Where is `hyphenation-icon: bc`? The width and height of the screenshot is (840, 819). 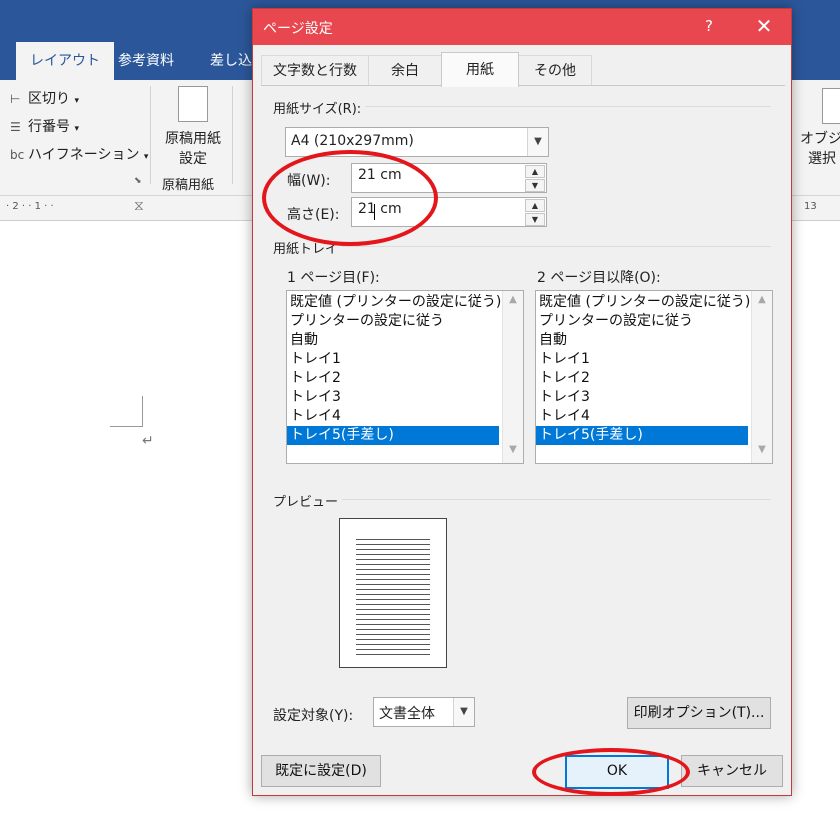
hyphenation-icon: bc is located at coordinates (17, 155).